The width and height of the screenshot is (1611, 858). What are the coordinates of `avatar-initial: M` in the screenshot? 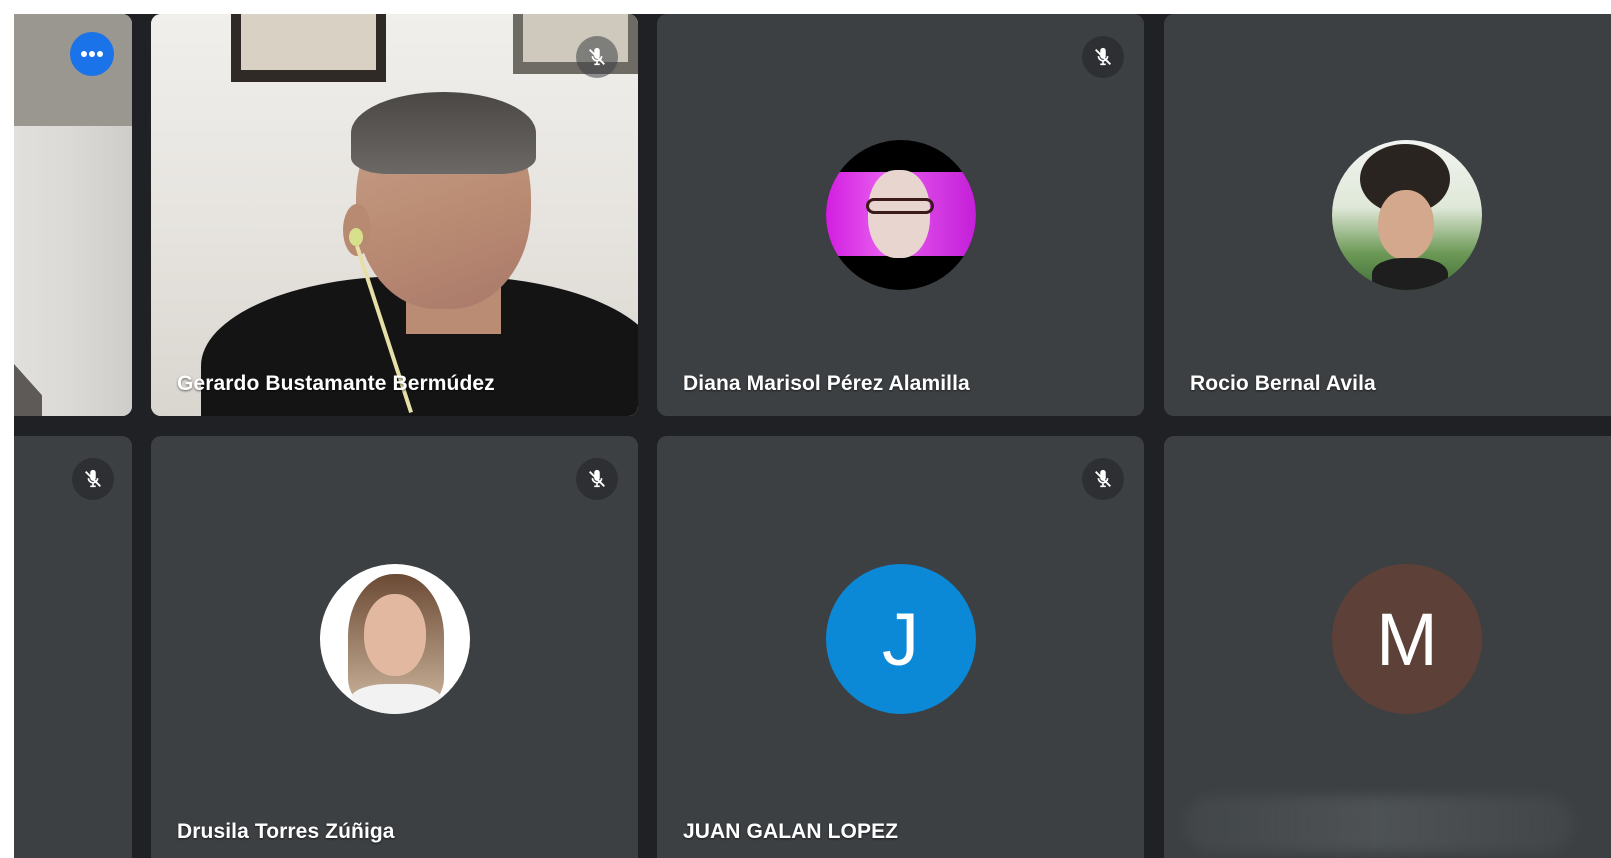 It's located at (1407, 639).